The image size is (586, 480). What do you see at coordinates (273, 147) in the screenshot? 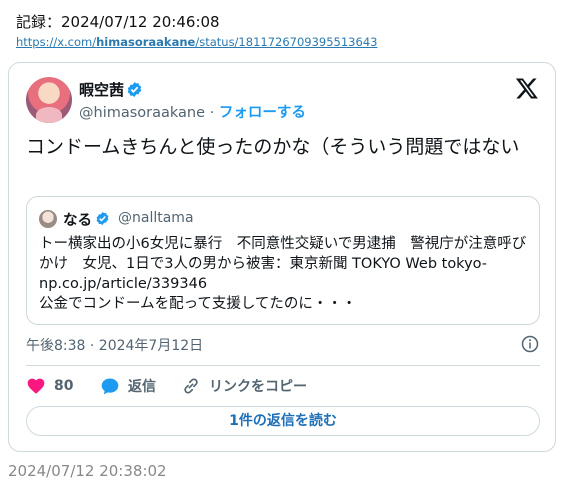
I see `tweet-text: コンドームきちんと使ったのかな（そういう問題ではない` at bounding box center [273, 147].